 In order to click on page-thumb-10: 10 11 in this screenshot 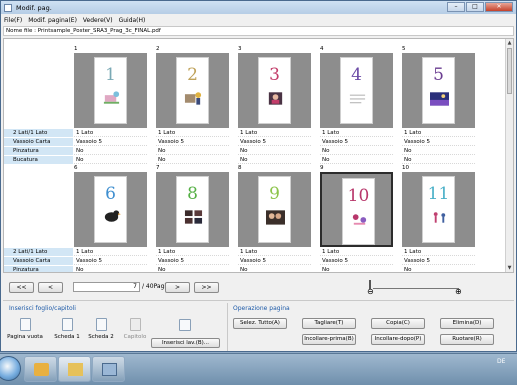, I will do `click(438, 206)`.